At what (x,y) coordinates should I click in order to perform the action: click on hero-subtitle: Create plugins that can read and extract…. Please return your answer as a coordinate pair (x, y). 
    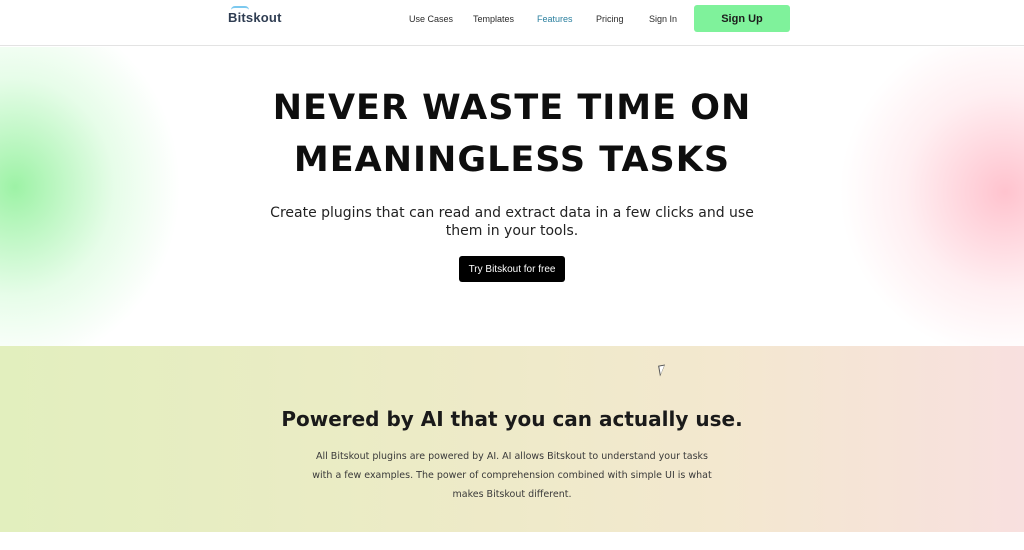
    Looking at the image, I should click on (512, 222).